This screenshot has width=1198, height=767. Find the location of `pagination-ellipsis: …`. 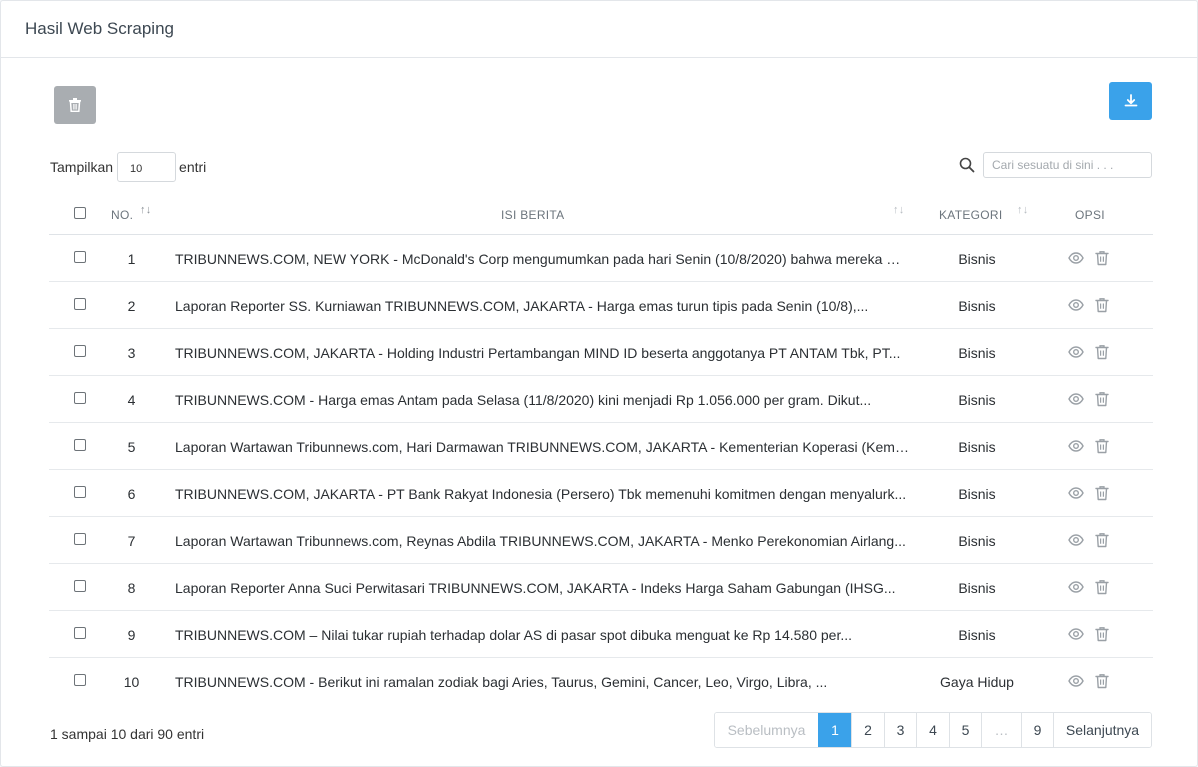

pagination-ellipsis: … is located at coordinates (1001, 730).